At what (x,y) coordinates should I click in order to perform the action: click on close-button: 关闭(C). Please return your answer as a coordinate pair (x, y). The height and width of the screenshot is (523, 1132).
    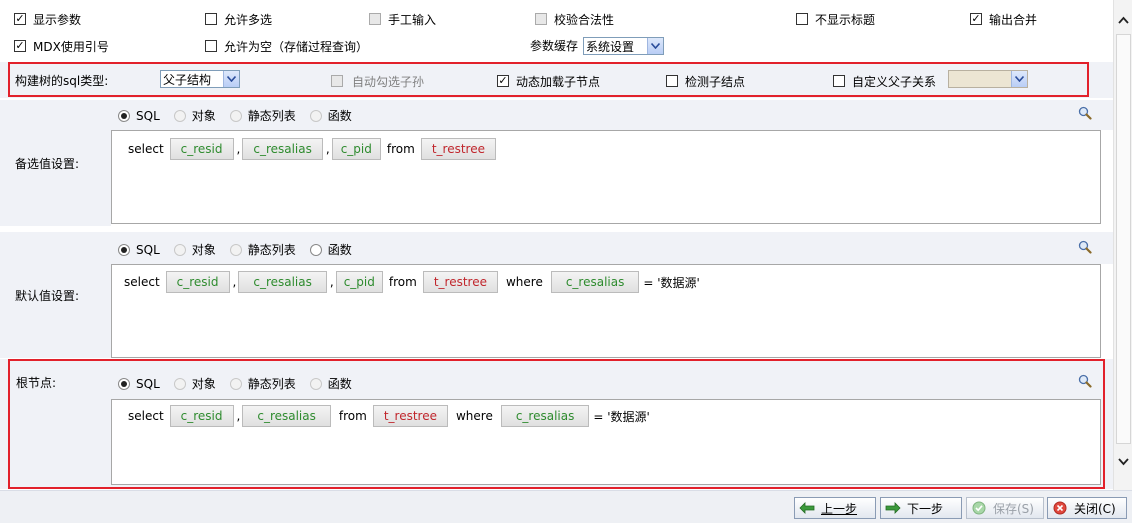
    Looking at the image, I should click on (1087, 508).